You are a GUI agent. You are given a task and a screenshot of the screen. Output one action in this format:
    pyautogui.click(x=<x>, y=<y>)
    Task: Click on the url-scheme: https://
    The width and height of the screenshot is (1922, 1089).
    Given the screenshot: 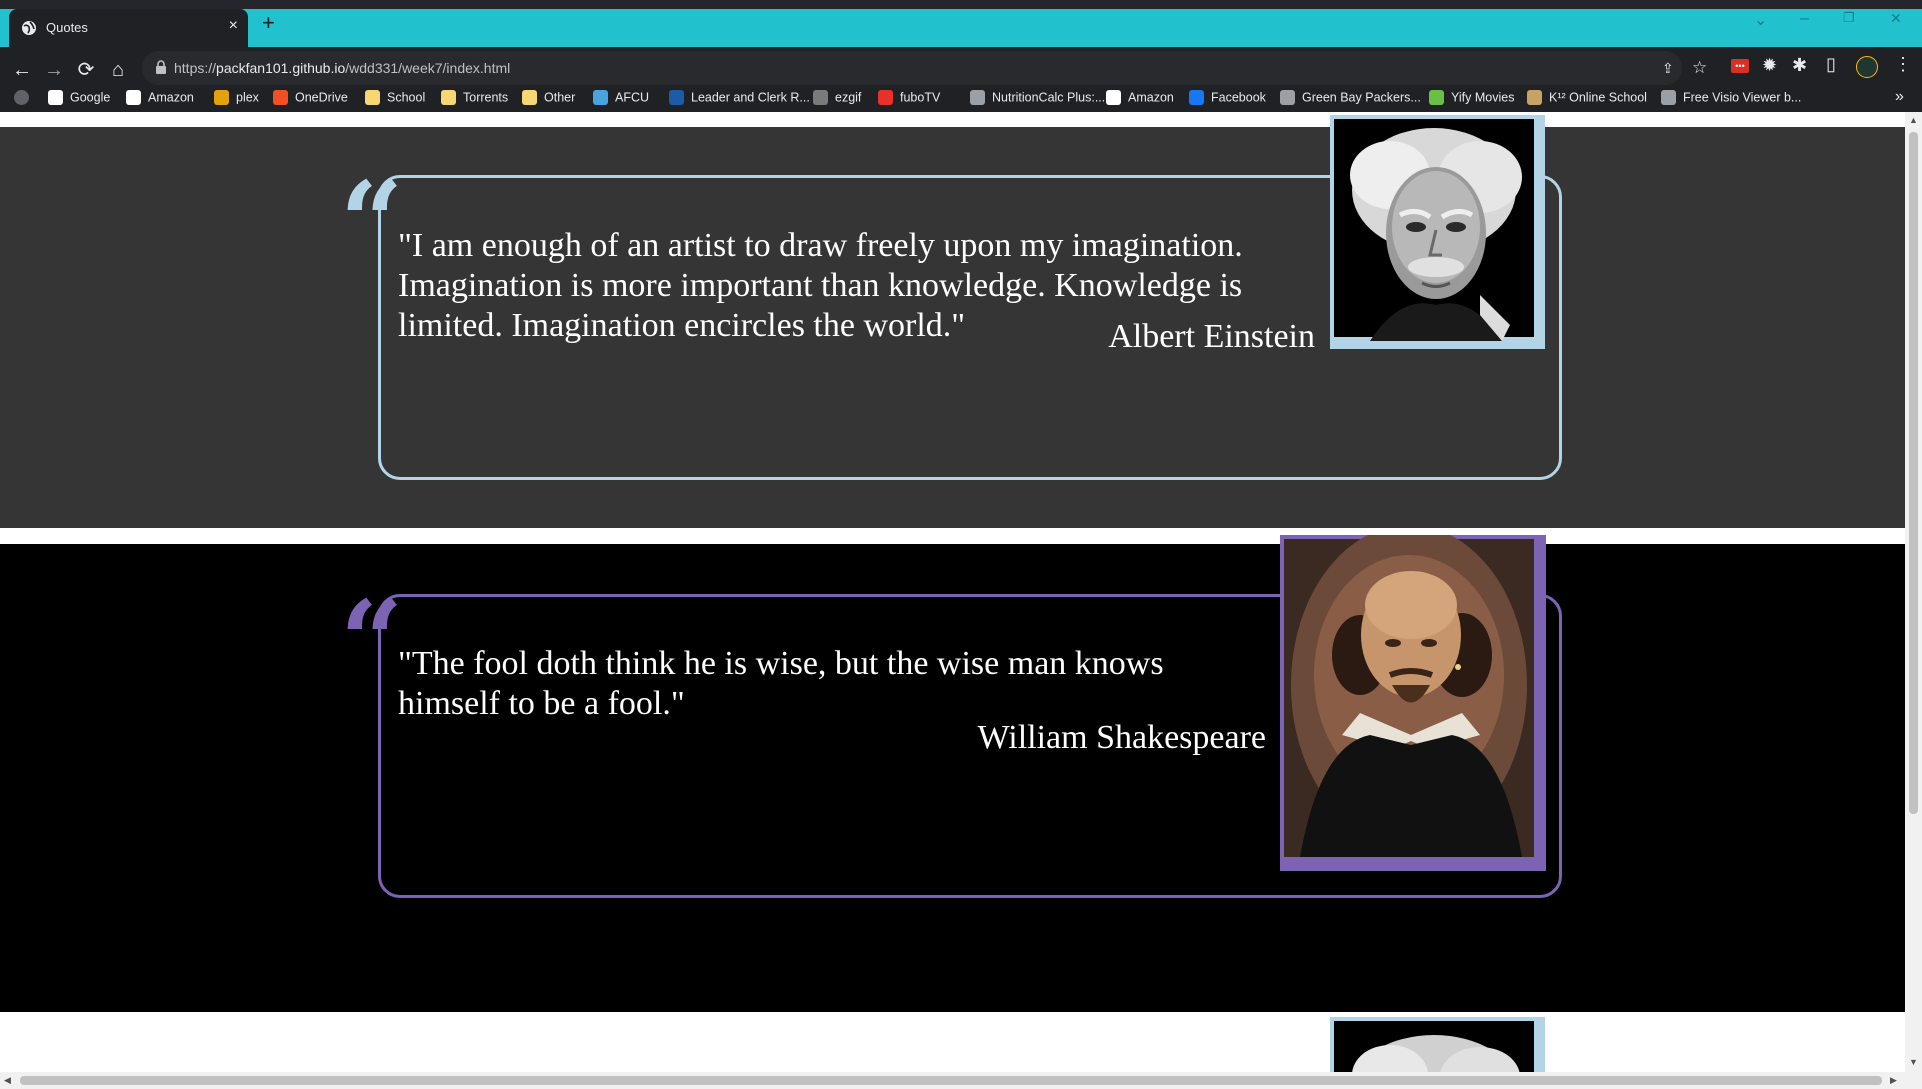 What is the action you would take?
    pyautogui.click(x=195, y=68)
    